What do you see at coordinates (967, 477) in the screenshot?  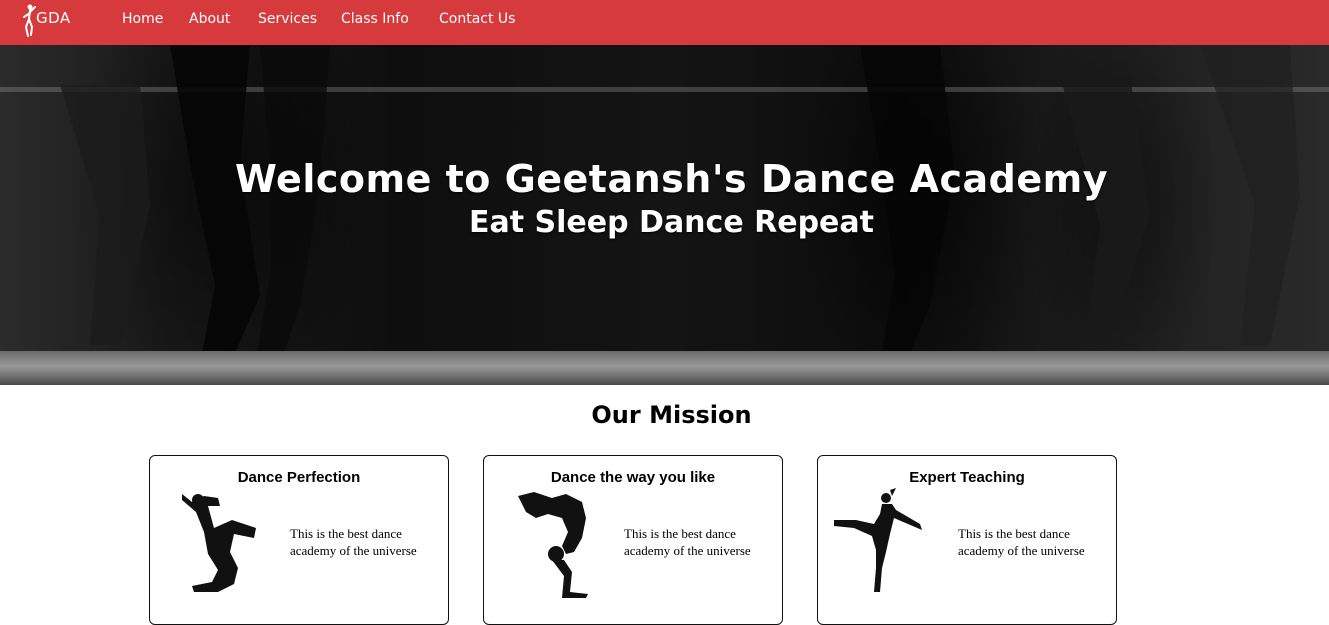 I see `card-title: Expert Teaching` at bounding box center [967, 477].